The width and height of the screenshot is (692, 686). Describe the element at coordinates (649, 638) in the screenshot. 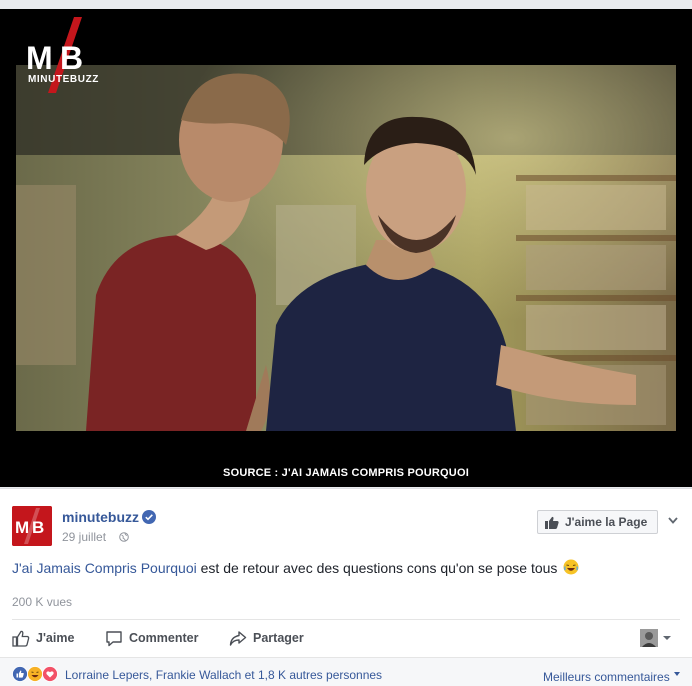

I see `viewer-avatar` at that location.